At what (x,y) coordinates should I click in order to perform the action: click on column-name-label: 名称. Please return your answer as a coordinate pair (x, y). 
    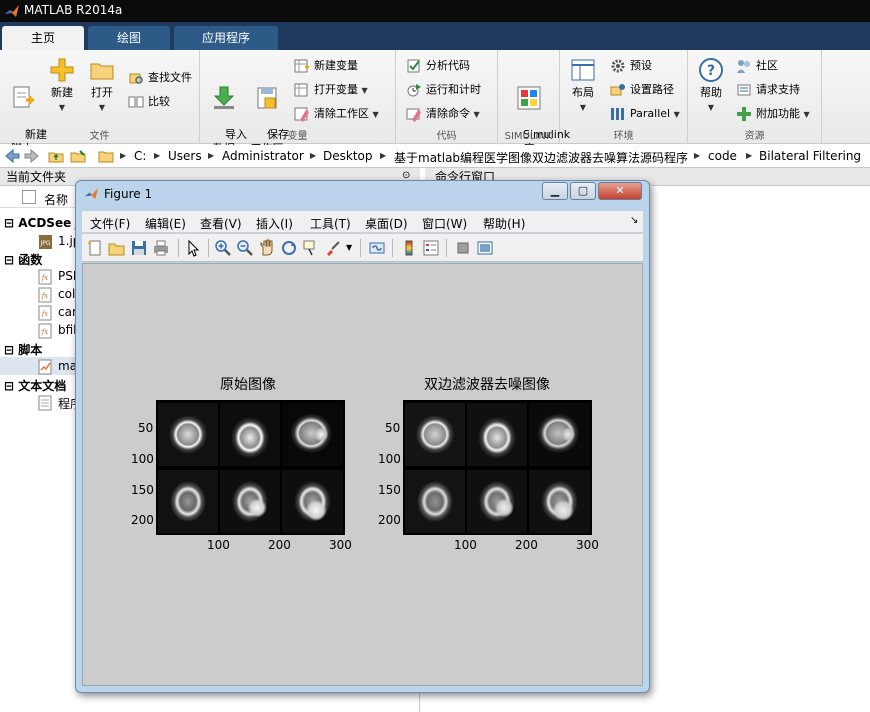
    Looking at the image, I should click on (56, 199).